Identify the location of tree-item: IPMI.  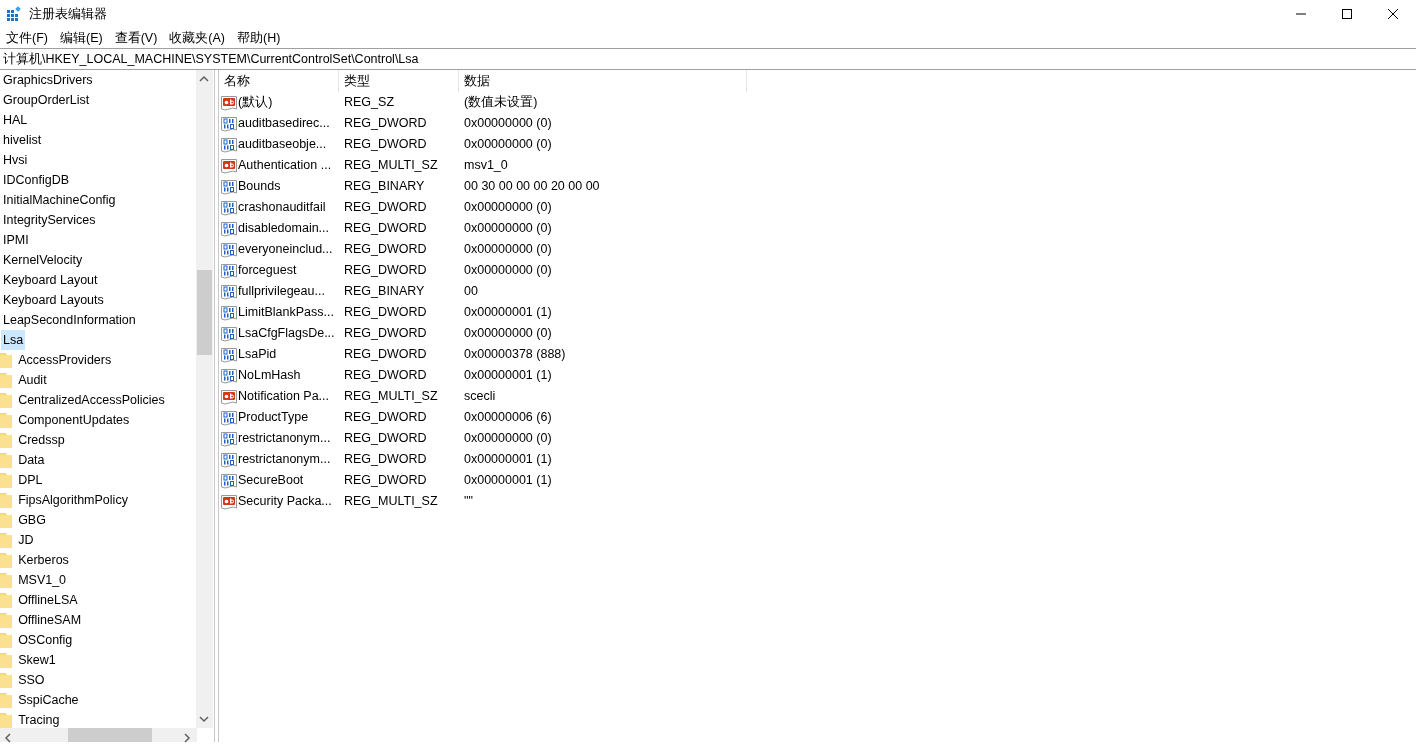
(16, 240).